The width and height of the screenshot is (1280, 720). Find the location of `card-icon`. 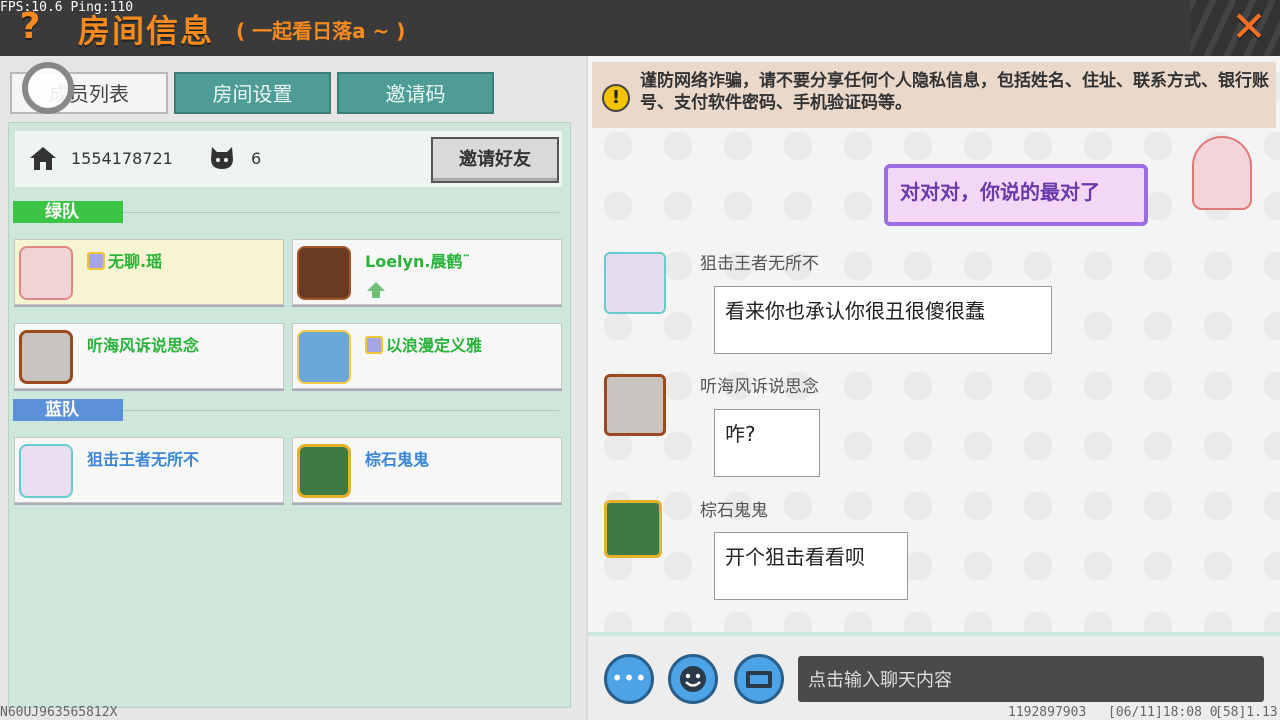

card-icon is located at coordinates (759, 679).